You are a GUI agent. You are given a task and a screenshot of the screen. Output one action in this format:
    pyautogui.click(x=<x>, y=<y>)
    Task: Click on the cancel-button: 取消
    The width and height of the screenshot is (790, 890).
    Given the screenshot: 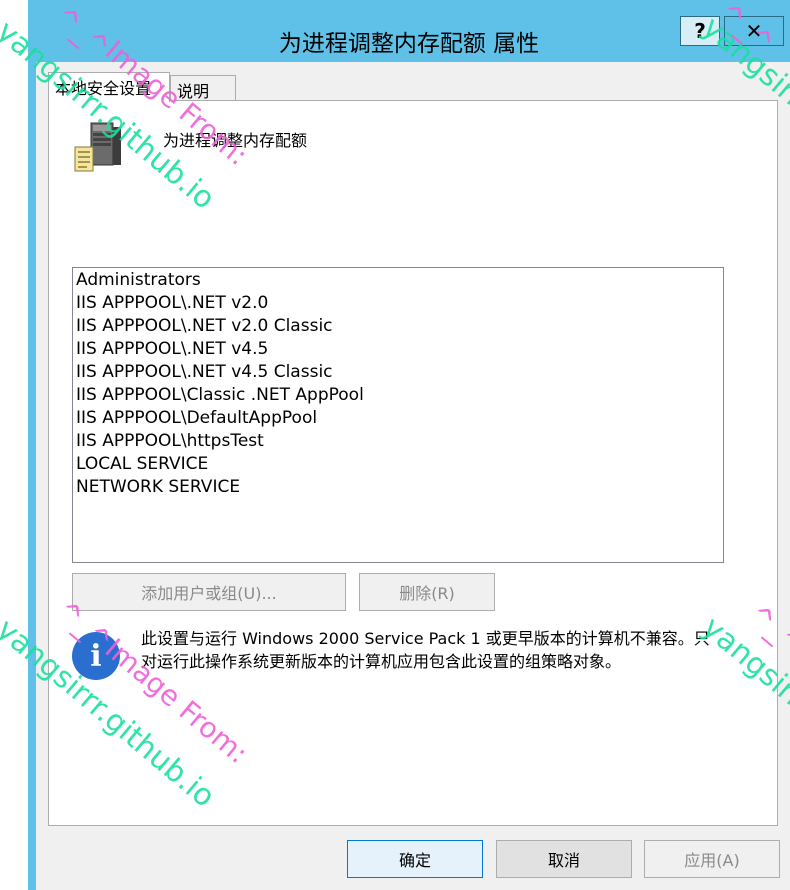 What is the action you would take?
    pyautogui.click(x=564, y=859)
    